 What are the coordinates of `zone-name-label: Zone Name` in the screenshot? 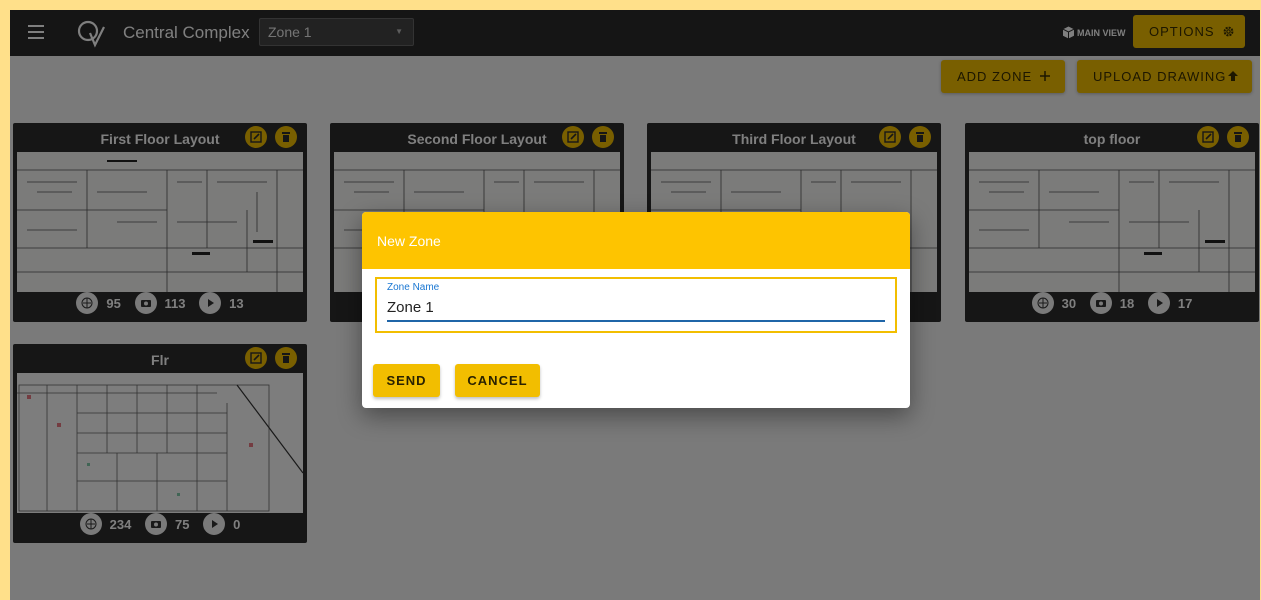 It's located at (413, 287).